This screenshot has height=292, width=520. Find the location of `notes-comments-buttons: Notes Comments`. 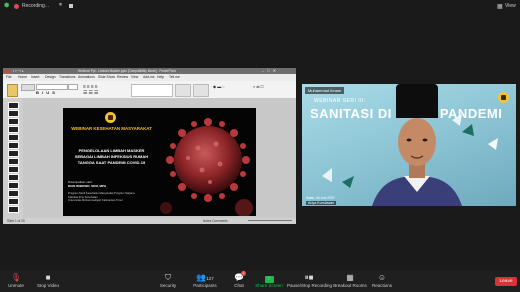

notes-comments-buttons: Notes Comments is located at coordinates (215, 221).